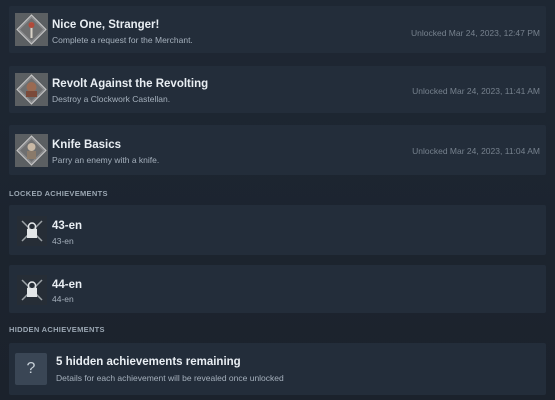 The width and height of the screenshot is (555, 400). I want to click on hidden-section-header: HIDDEN ACHIEVEMENTS, so click(57, 329).